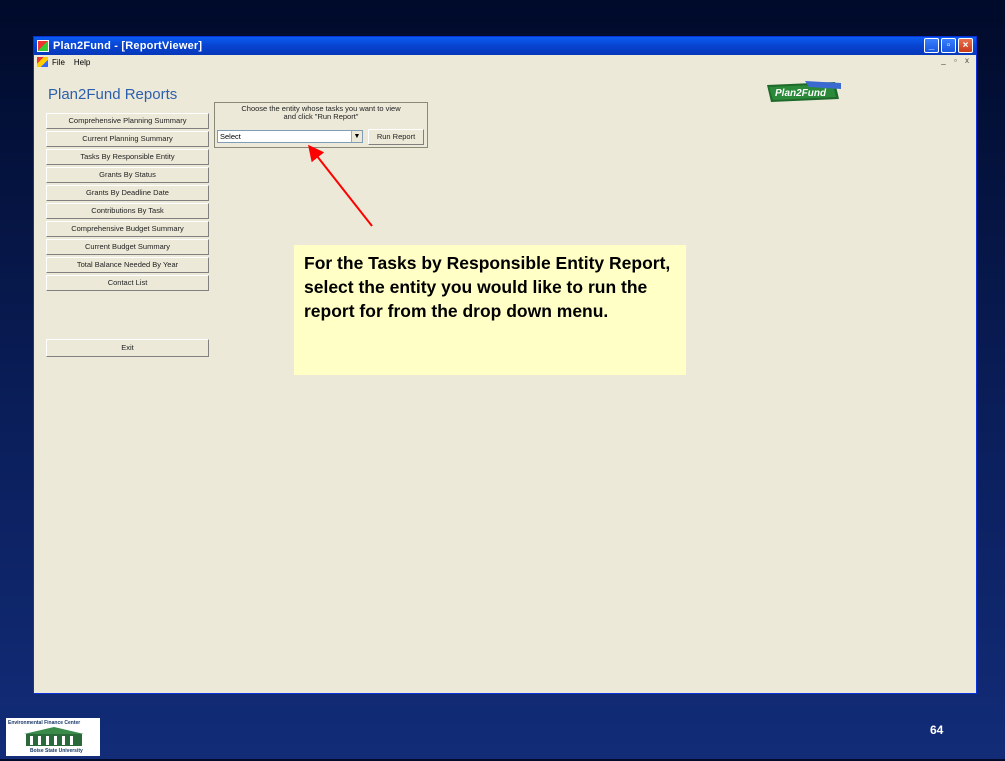 Image resolution: width=1005 pixels, height=761 pixels. I want to click on report-button-comprehensive-planning-summary: Comprehensive Planning Summary, so click(127, 121).